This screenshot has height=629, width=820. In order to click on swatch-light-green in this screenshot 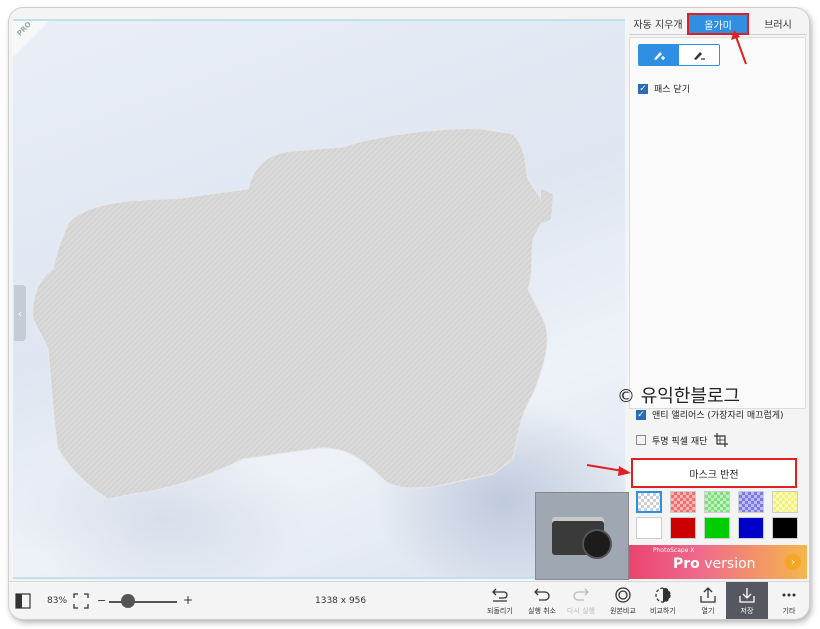, I will do `click(717, 502)`.